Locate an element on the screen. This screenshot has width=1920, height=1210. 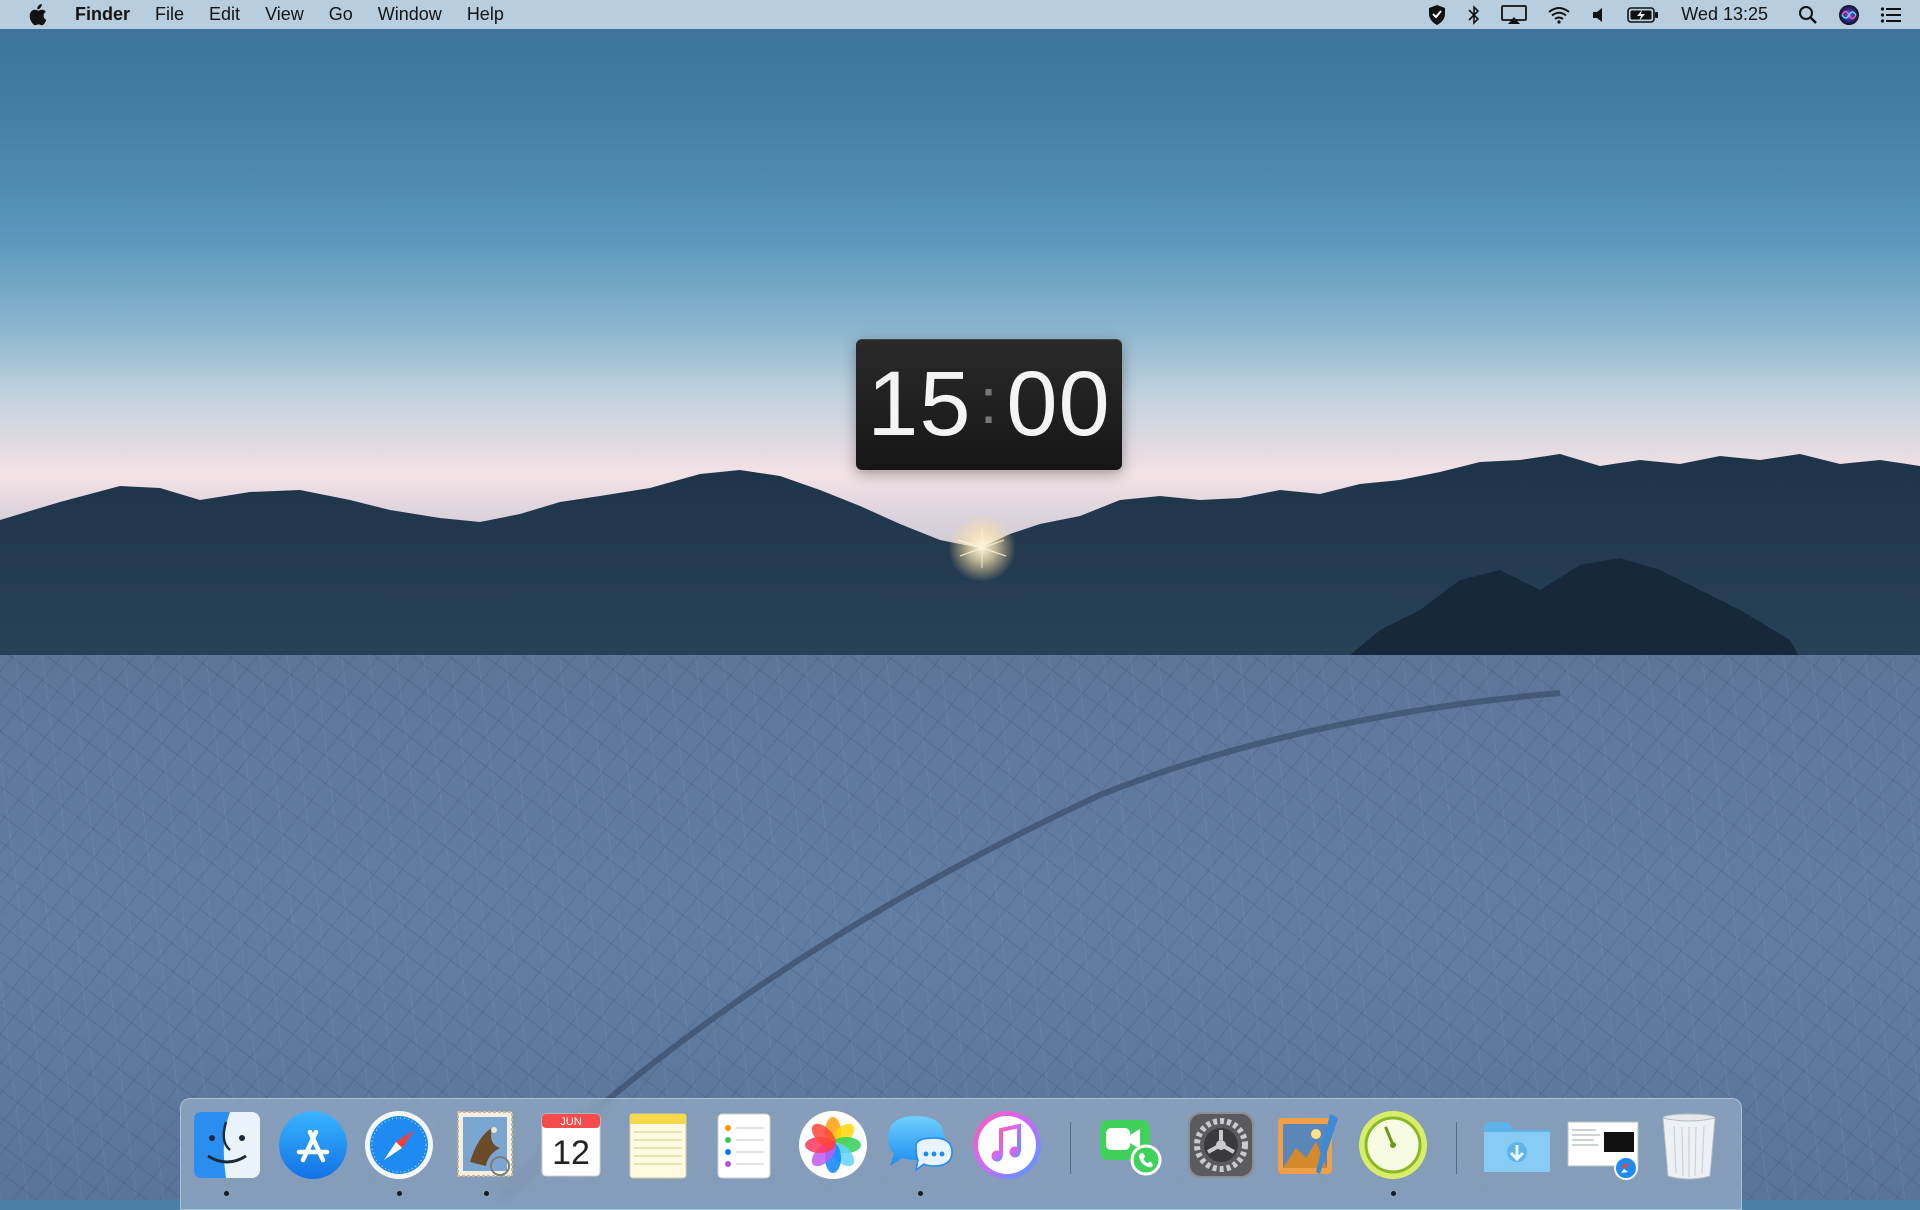
mail-icon is located at coordinates (485, 1144).